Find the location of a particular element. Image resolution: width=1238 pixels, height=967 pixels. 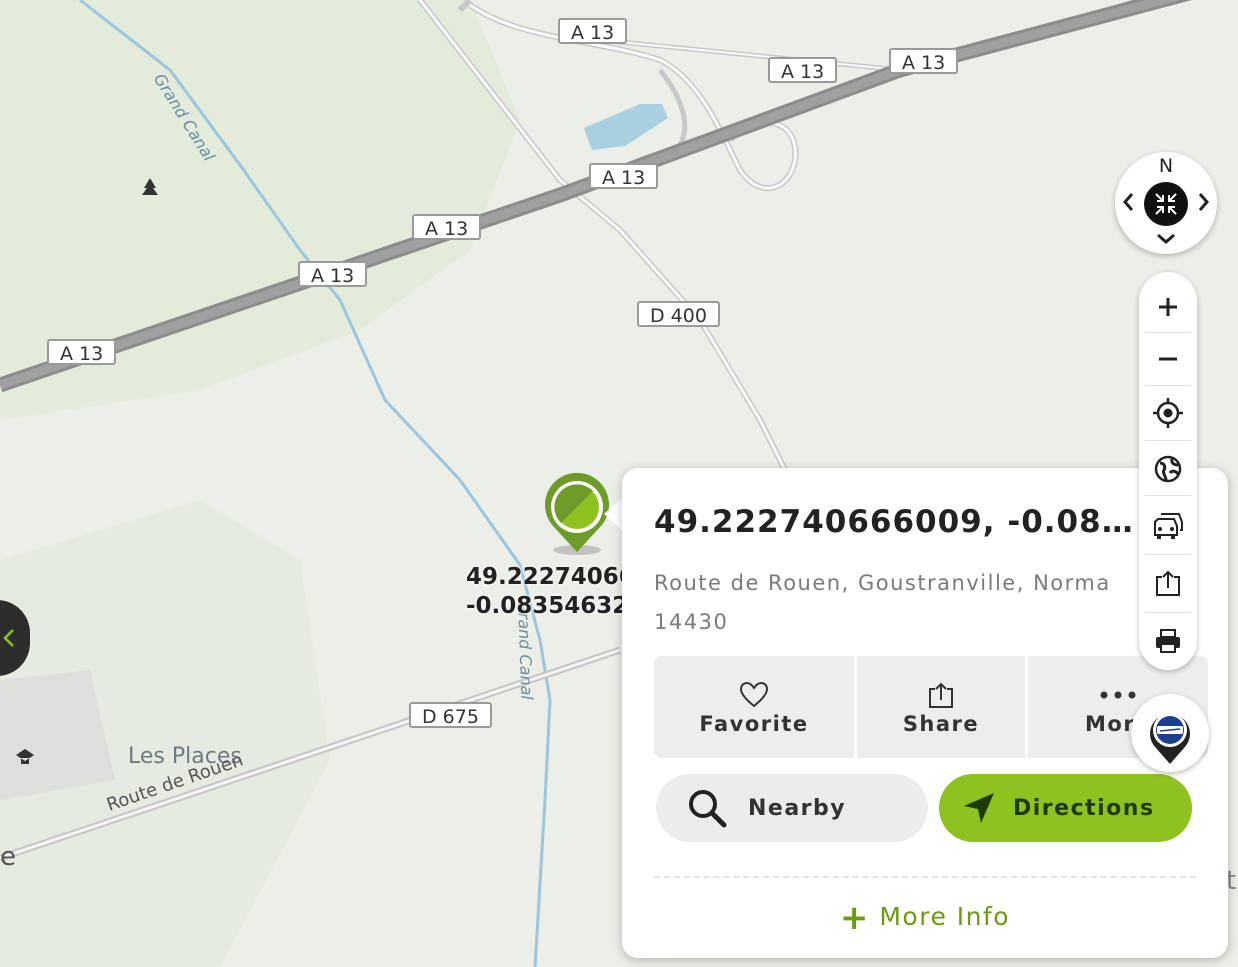

more-info-link: + More Info is located at coordinates (925, 918).